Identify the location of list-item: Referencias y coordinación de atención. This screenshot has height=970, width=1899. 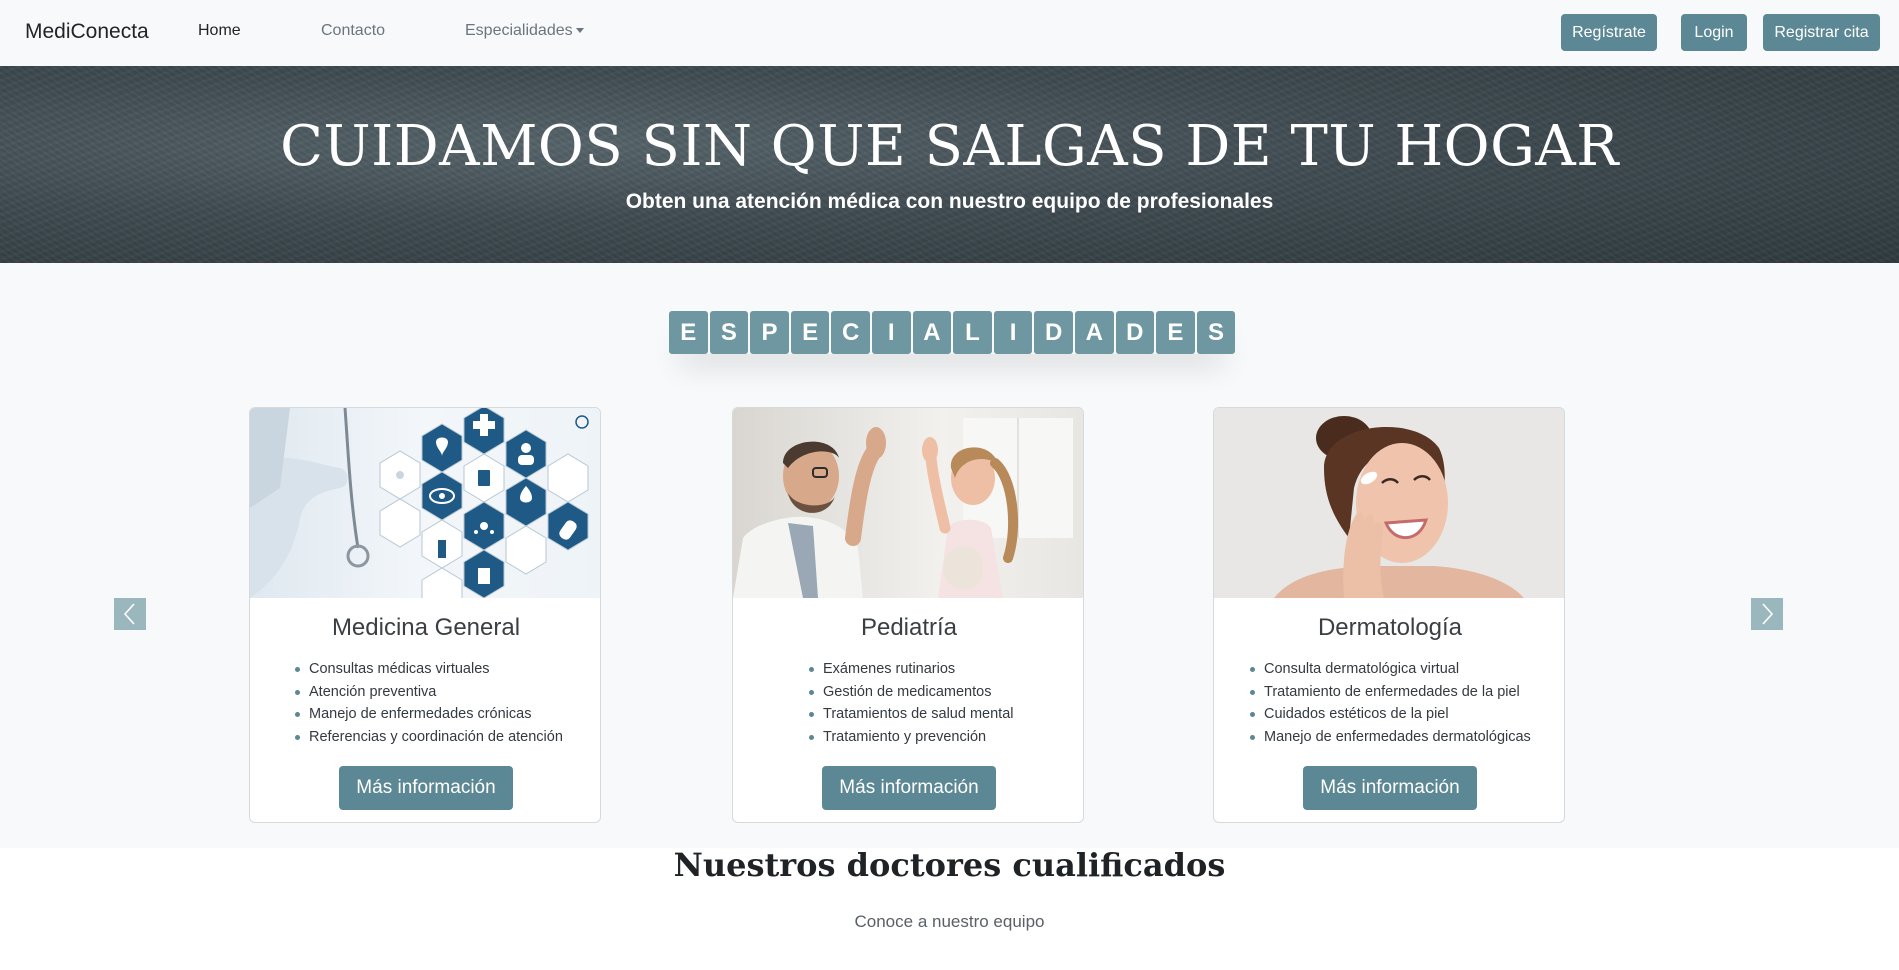
(428, 737).